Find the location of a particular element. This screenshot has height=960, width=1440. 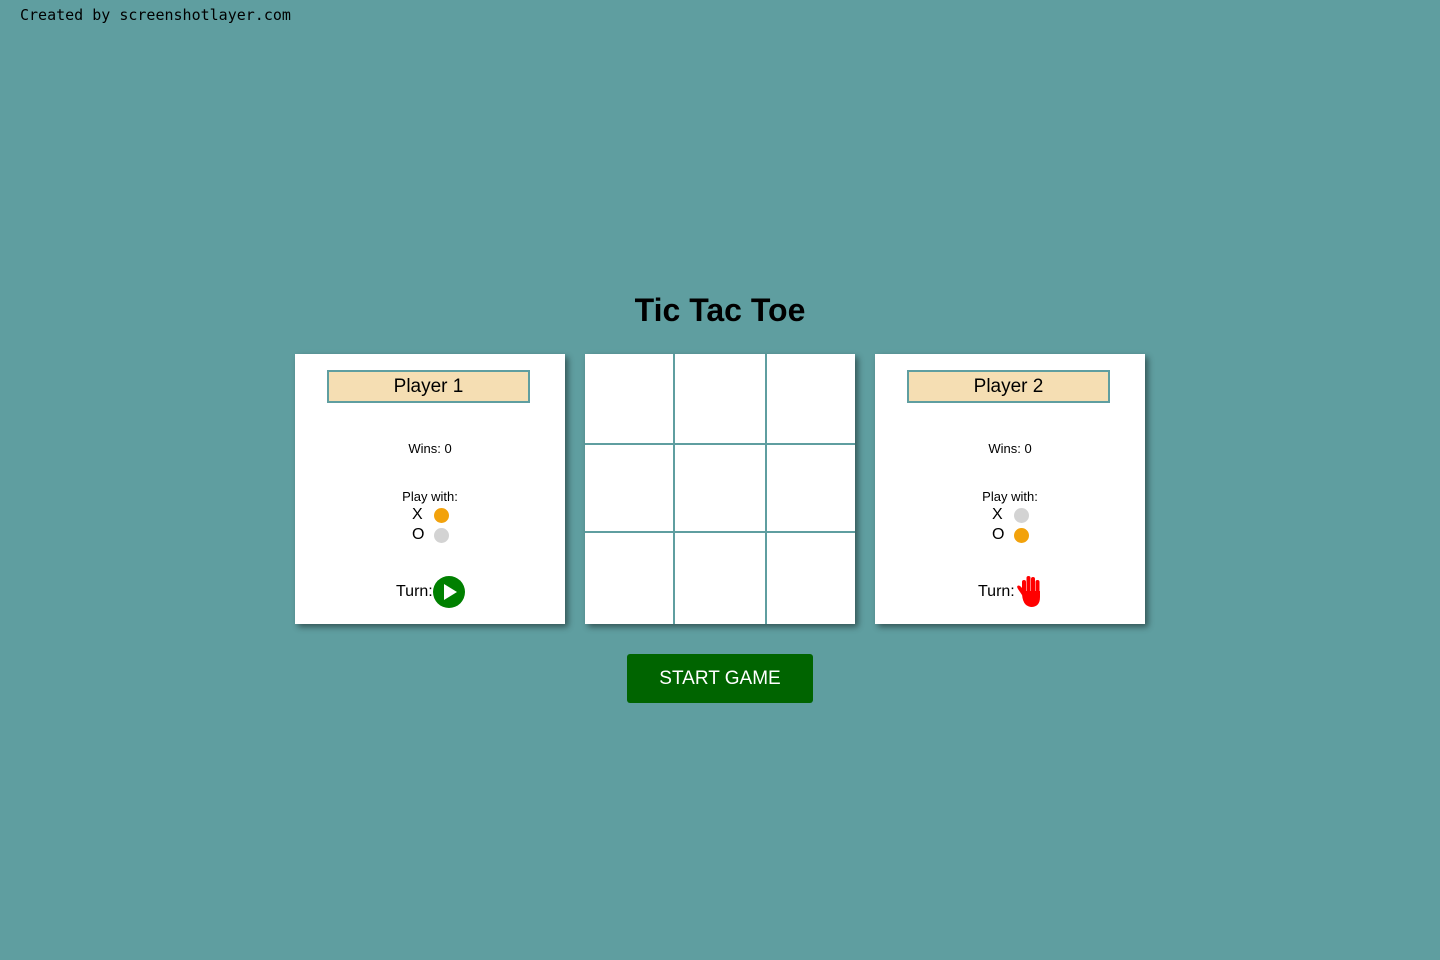

play-circle-icon is located at coordinates (448, 592).